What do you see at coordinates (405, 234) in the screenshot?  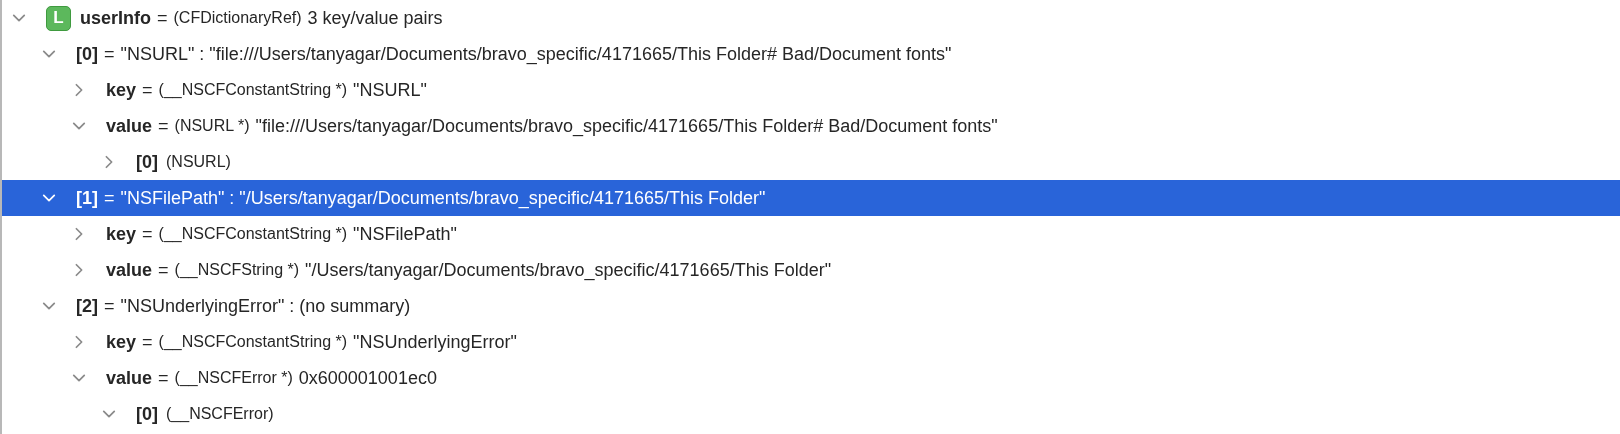 I see `variable-value: "NSFilePath"` at bounding box center [405, 234].